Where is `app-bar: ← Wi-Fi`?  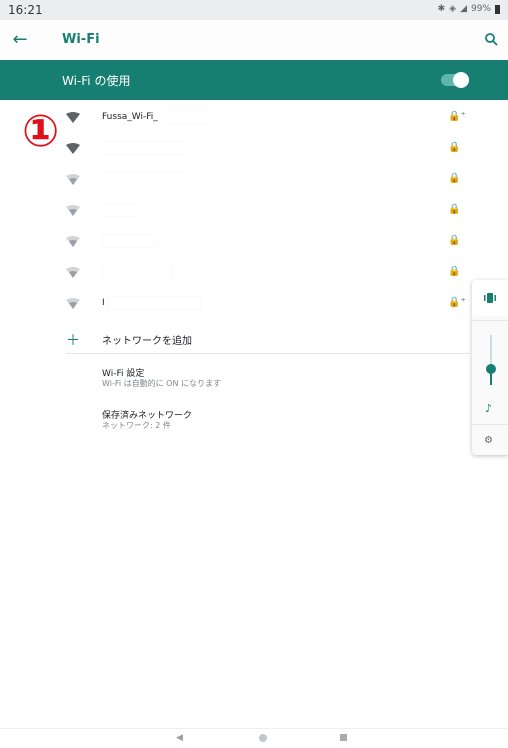 app-bar: ← Wi-Fi is located at coordinates (254, 40).